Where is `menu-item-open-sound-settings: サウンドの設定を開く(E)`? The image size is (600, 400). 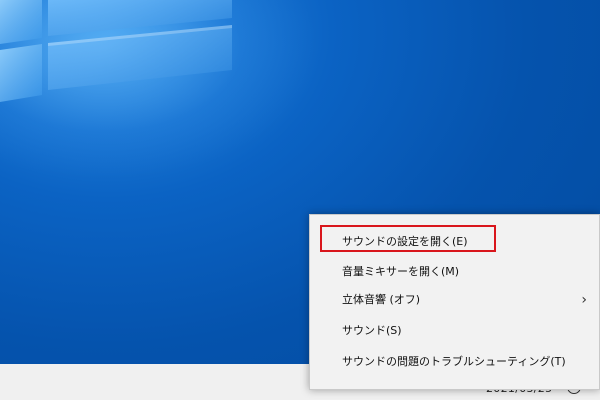
menu-item-open-sound-settings: サウンドの設定を開く(E) is located at coordinates (455, 242).